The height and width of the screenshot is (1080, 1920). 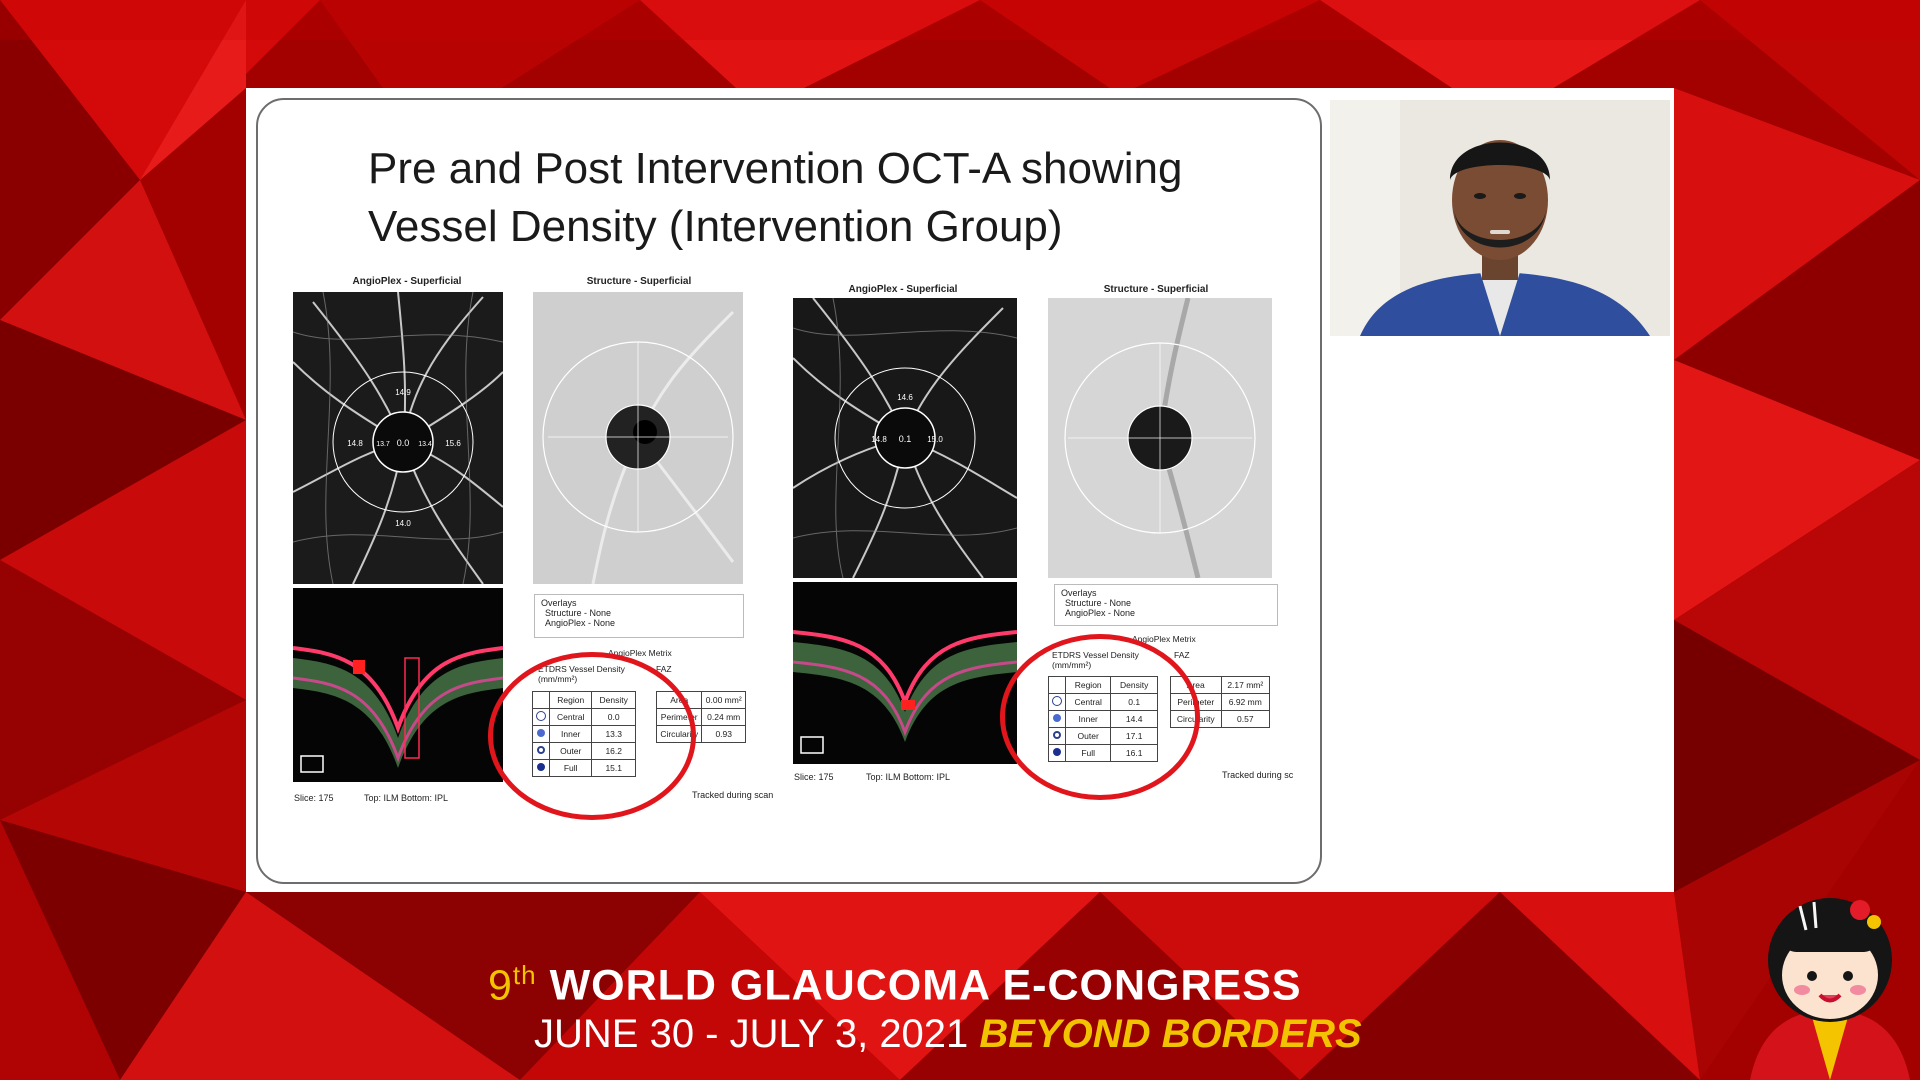 What do you see at coordinates (406, 798) in the screenshot?
I see `pre-top-bottom-label: Top: ILM Bottom: IPL` at bounding box center [406, 798].